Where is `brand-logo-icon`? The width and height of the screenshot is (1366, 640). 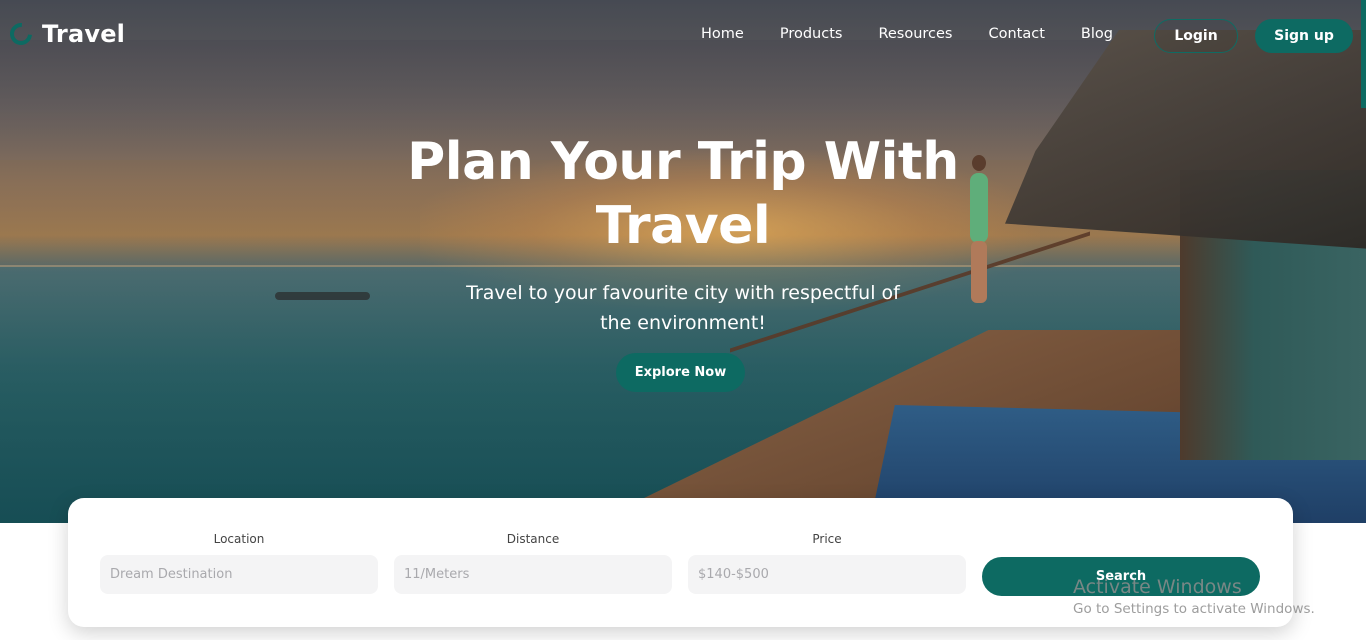
brand-logo-icon is located at coordinates (21, 34).